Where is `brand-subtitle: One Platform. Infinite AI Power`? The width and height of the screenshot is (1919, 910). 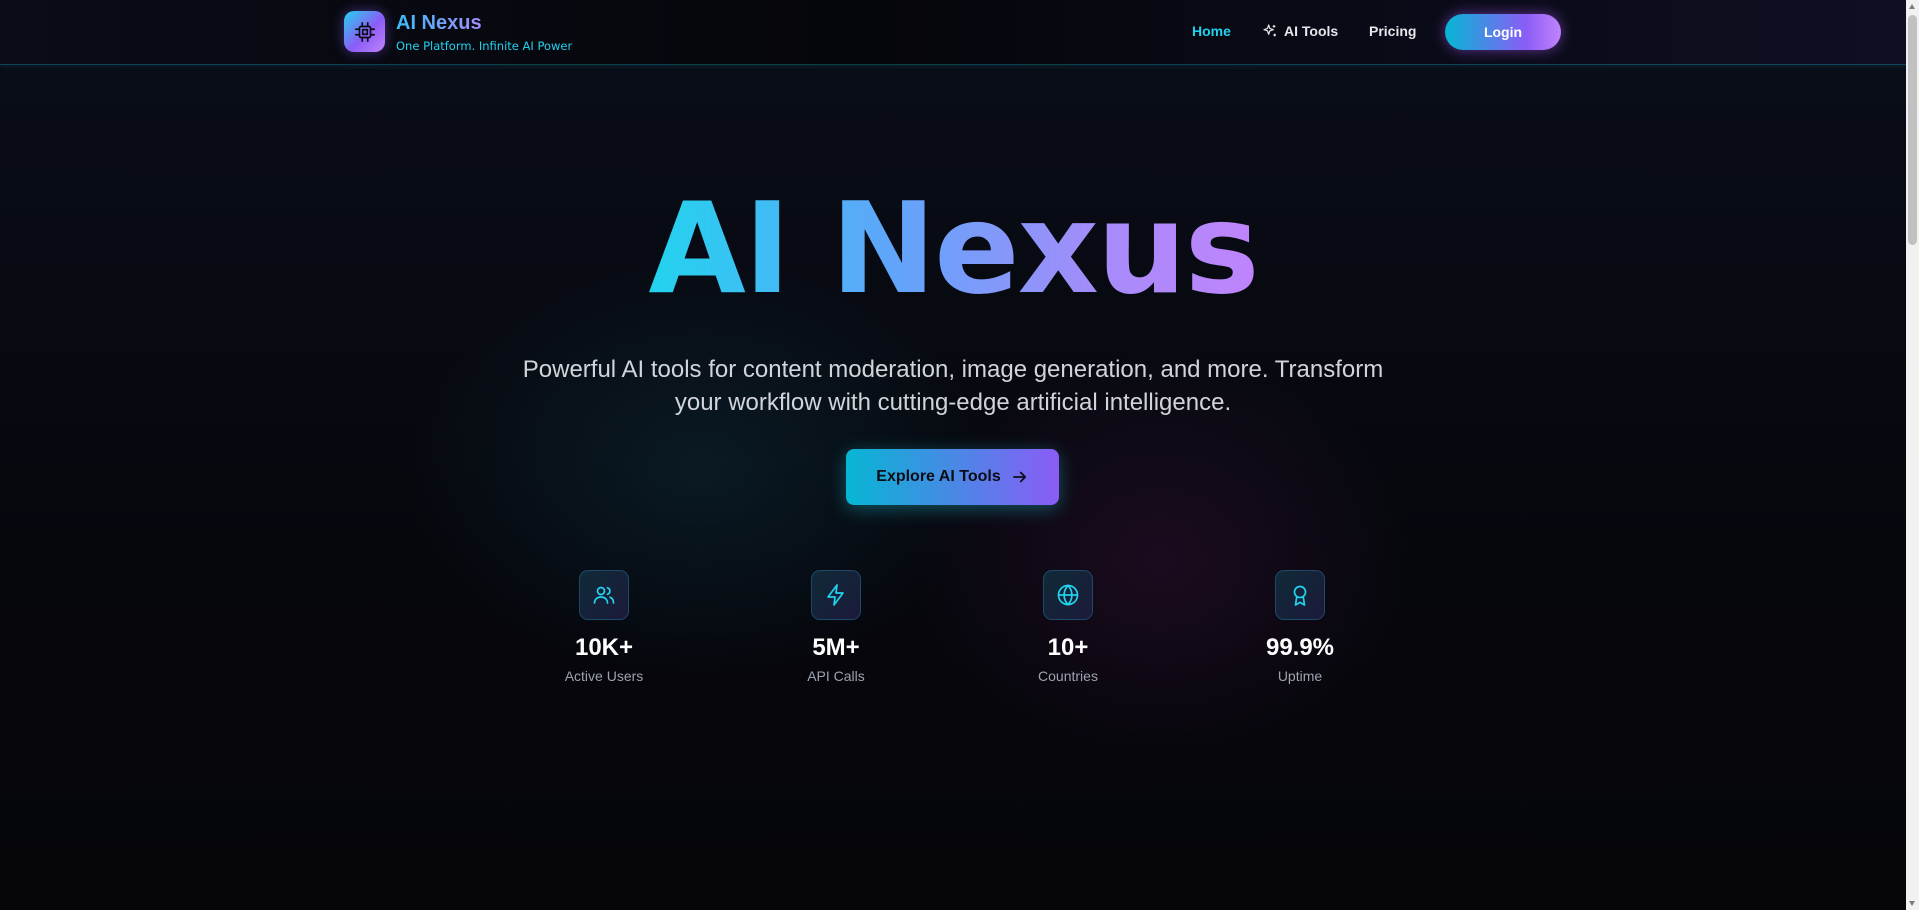 brand-subtitle: One Platform. Infinite AI Power is located at coordinates (484, 46).